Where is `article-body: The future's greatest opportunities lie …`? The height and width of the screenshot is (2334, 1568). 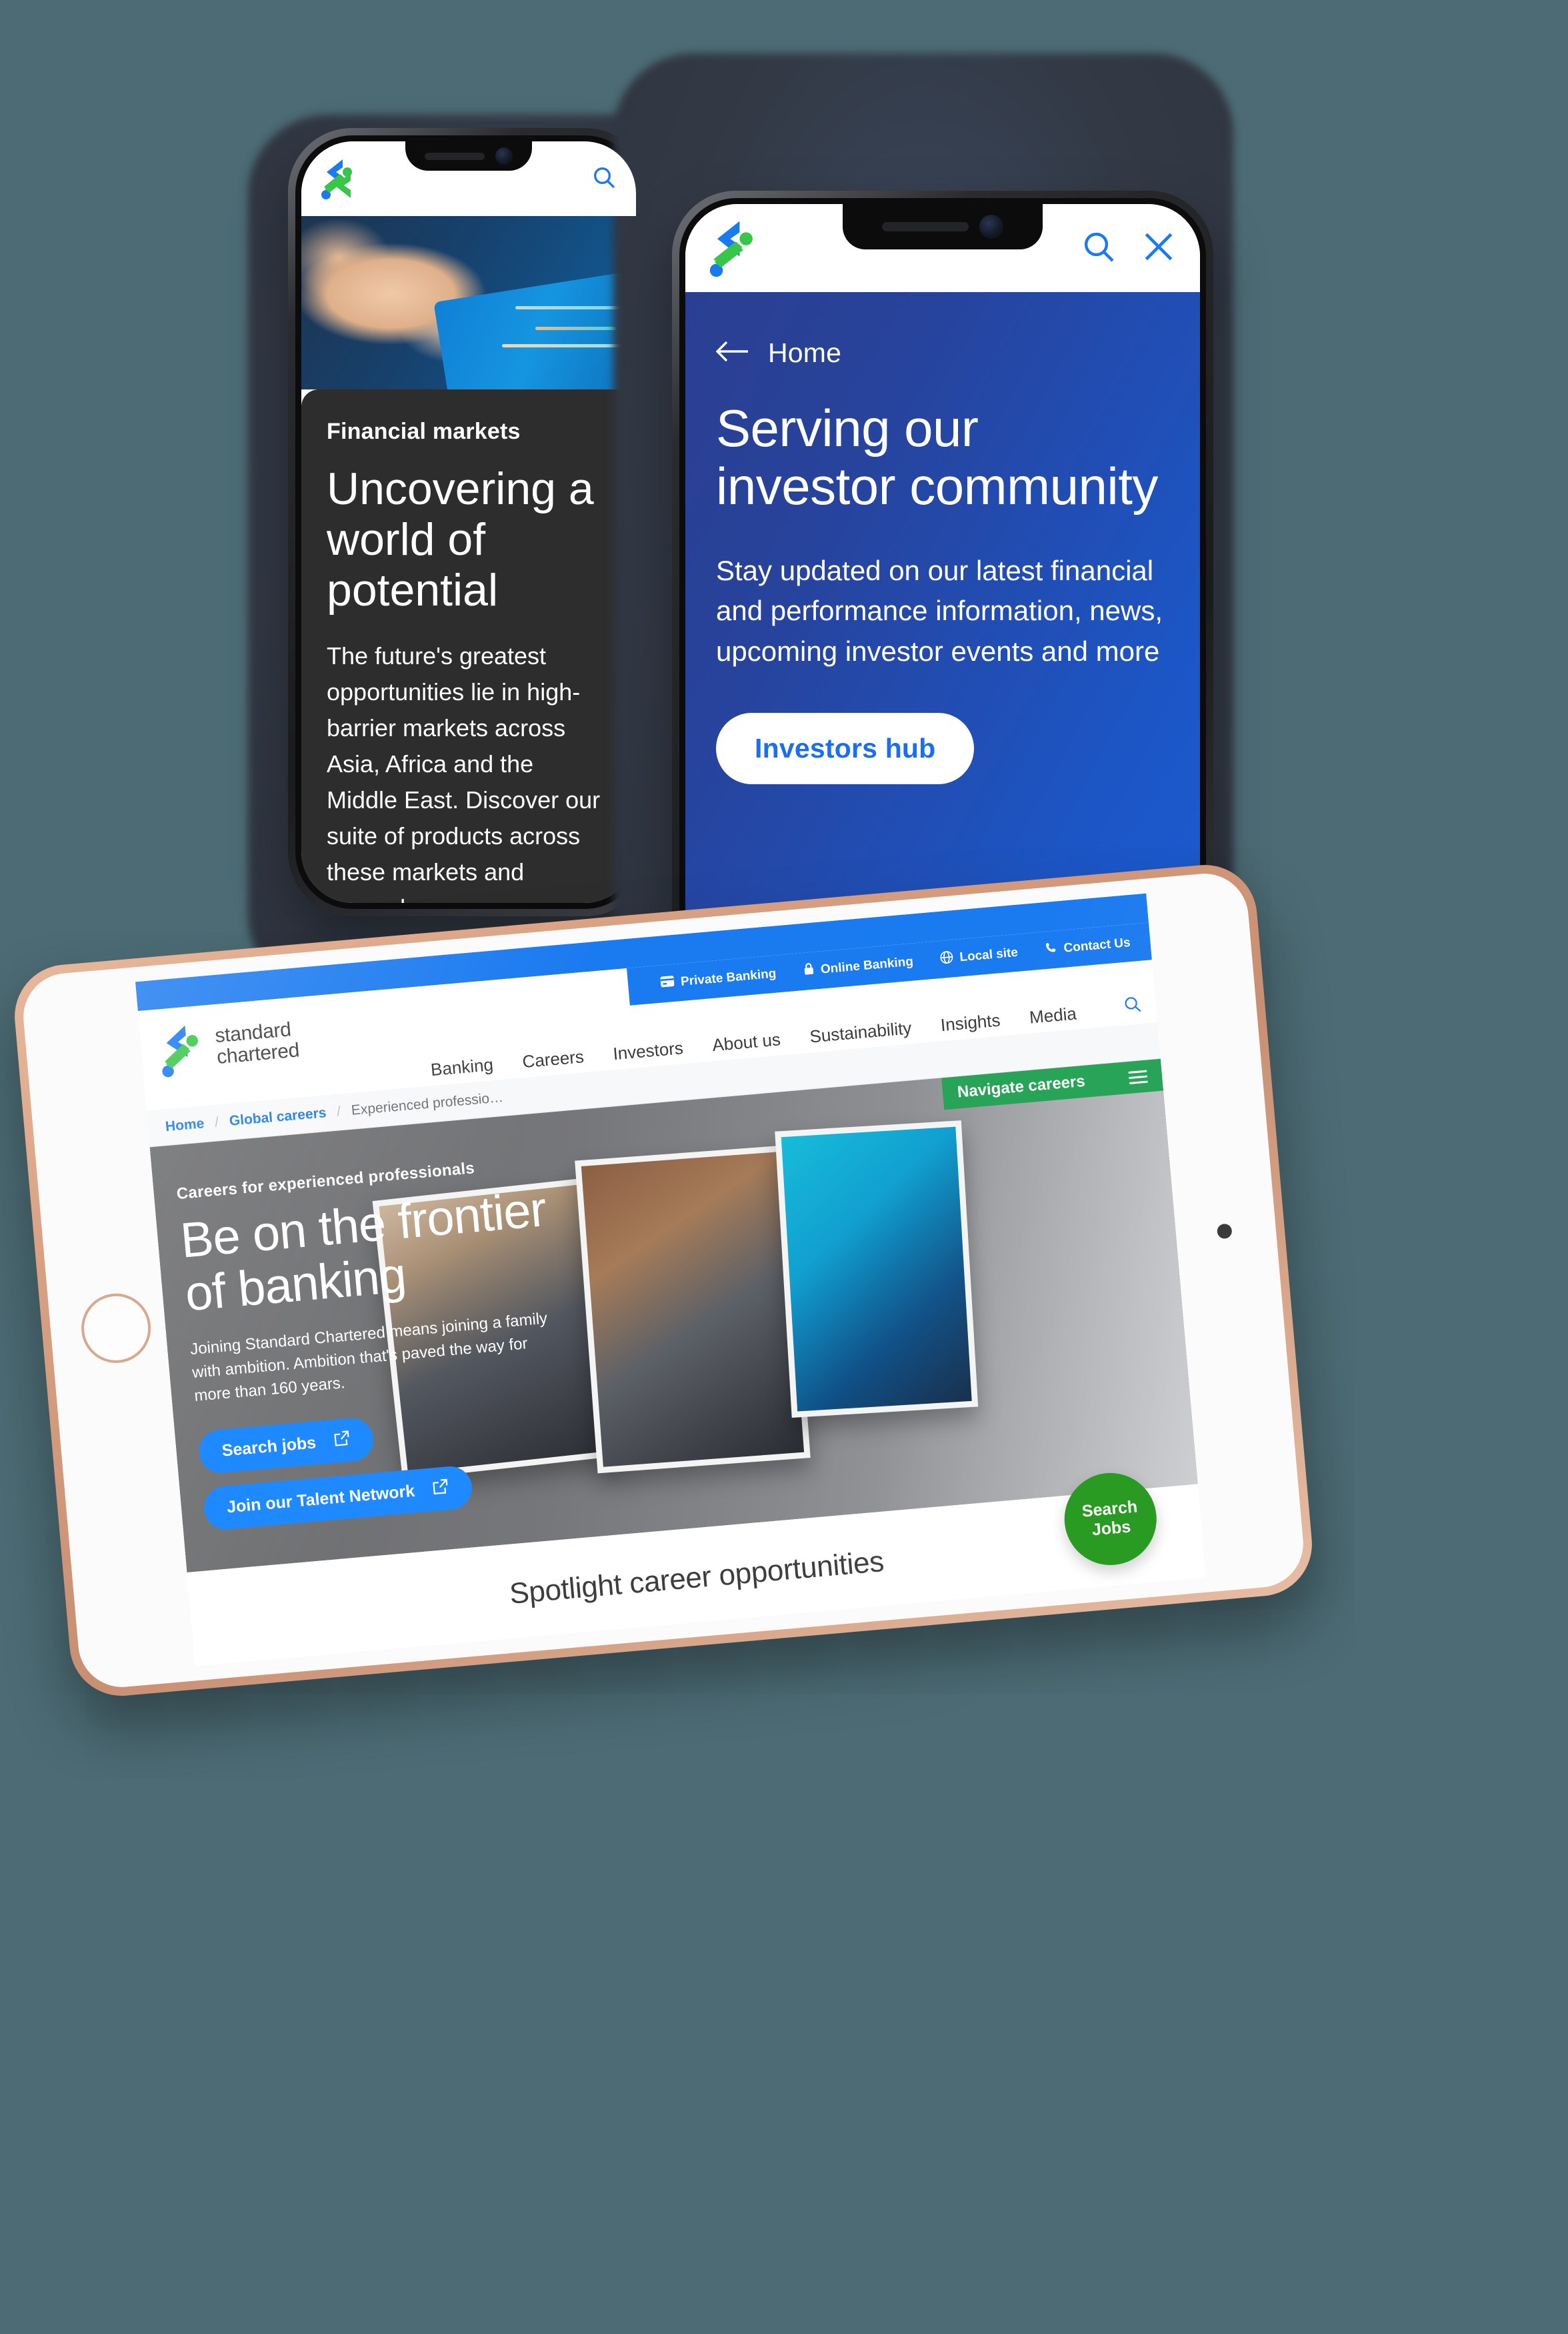
article-body: The future's greatest opportunities lie … is located at coordinates (464, 772).